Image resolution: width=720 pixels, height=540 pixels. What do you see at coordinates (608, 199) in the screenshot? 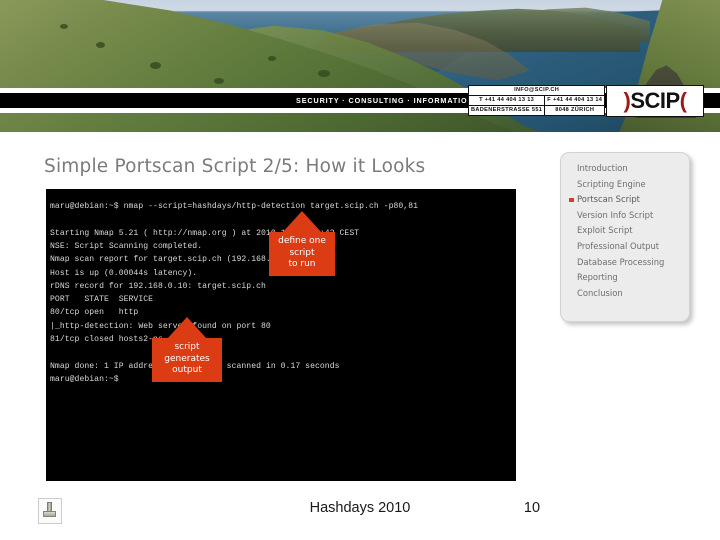
I see `sidebar-item-label: Portscan Script` at bounding box center [608, 199].